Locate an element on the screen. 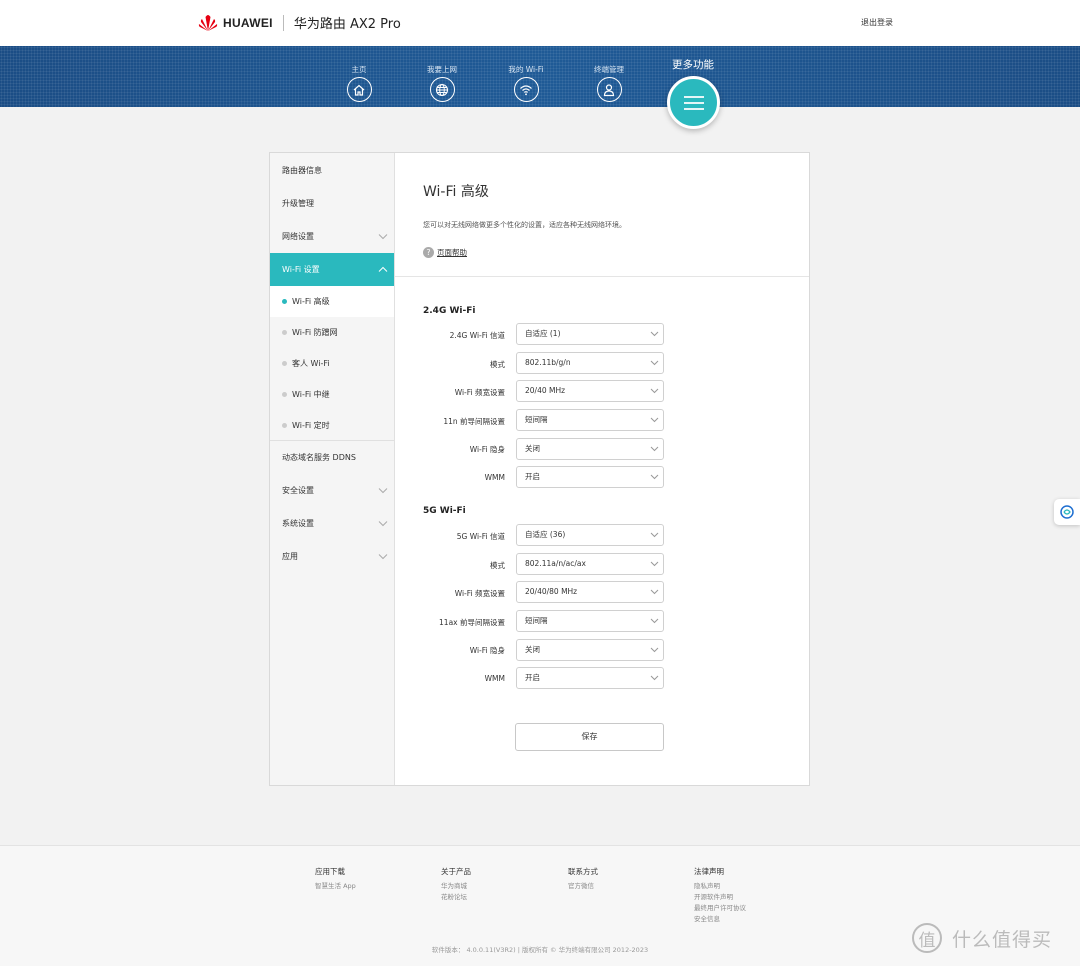  nav-item-internet: 我要上网 is located at coordinates (442, 83).